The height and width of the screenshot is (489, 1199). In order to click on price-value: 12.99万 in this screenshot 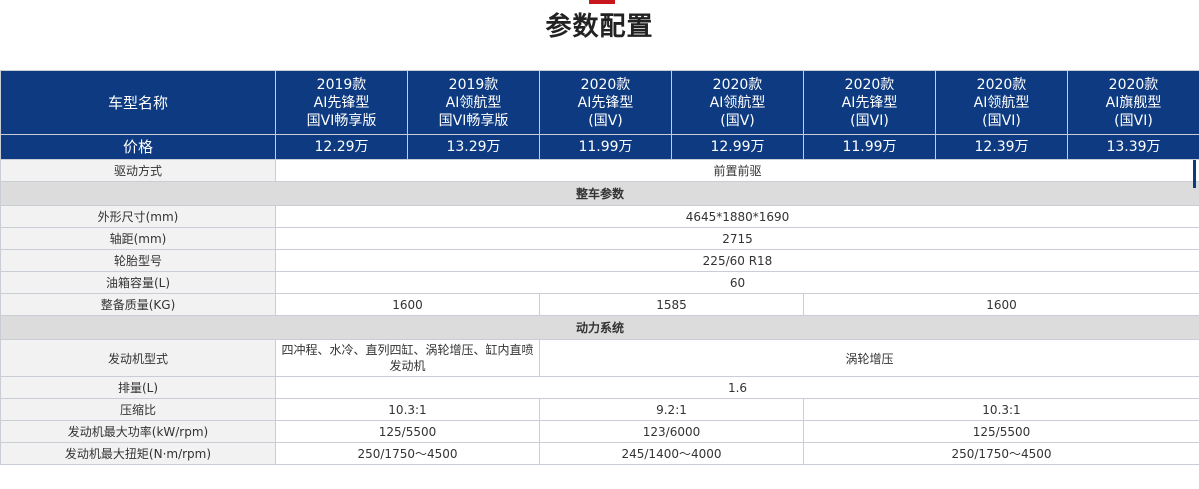, I will do `click(737, 147)`.